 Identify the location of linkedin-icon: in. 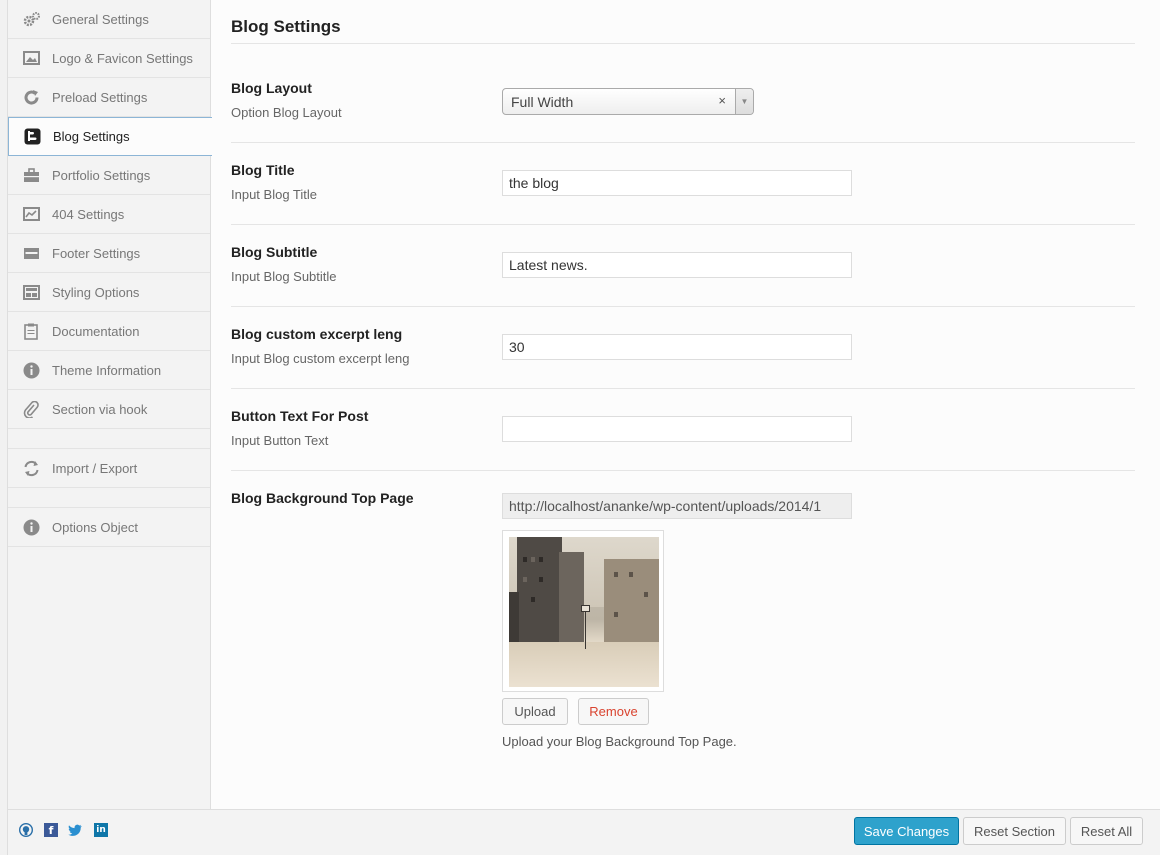
(101, 830).